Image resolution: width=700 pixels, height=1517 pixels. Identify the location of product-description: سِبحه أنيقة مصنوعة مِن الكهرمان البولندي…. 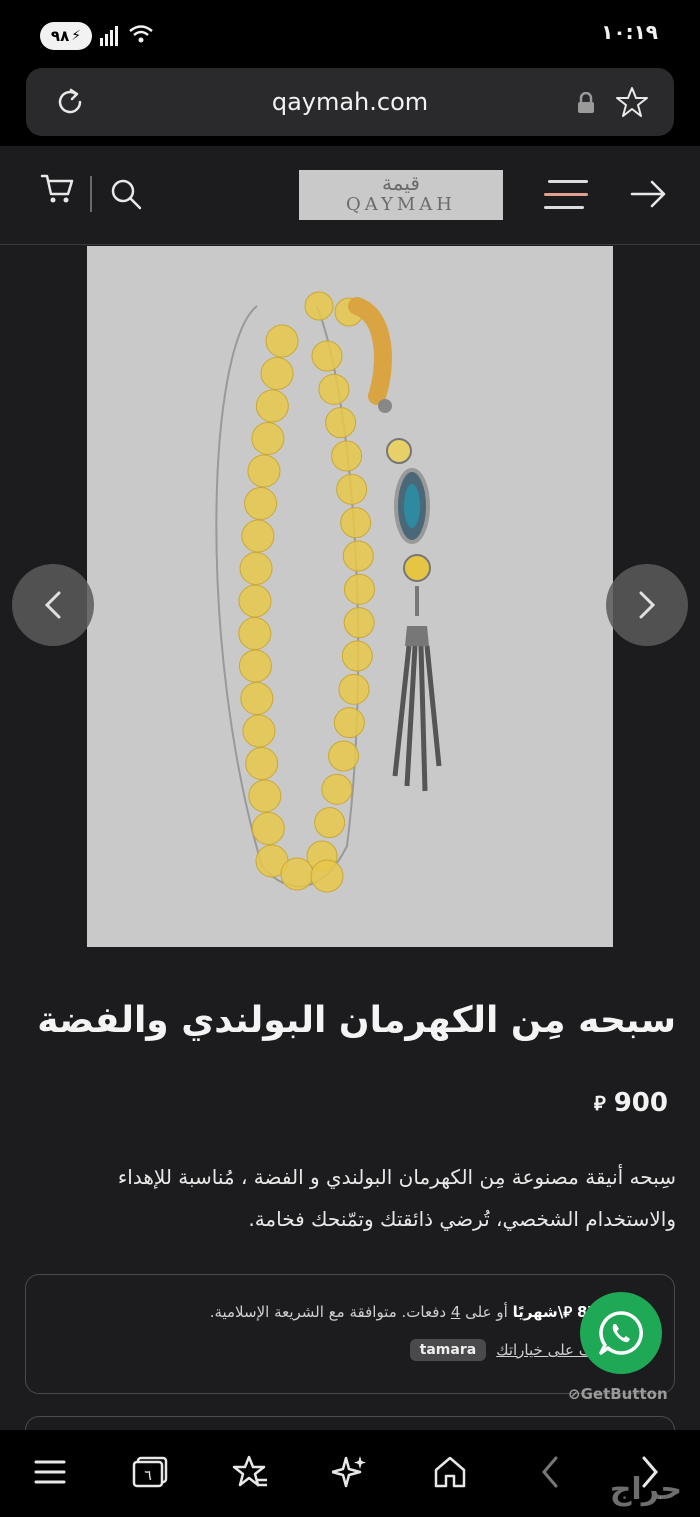
(396, 1198).